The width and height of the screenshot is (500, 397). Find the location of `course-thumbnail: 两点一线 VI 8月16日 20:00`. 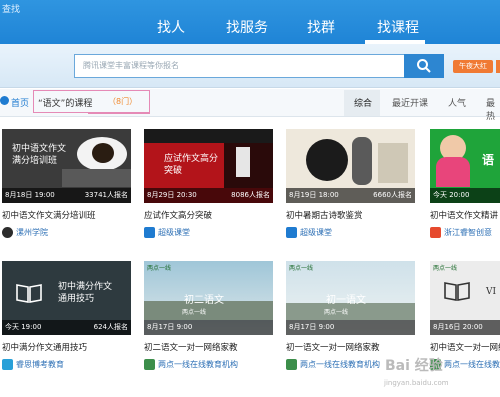

course-thumbnail: 两点一线 VI 8月16日 20:00 is located at coordinates (465, 298).